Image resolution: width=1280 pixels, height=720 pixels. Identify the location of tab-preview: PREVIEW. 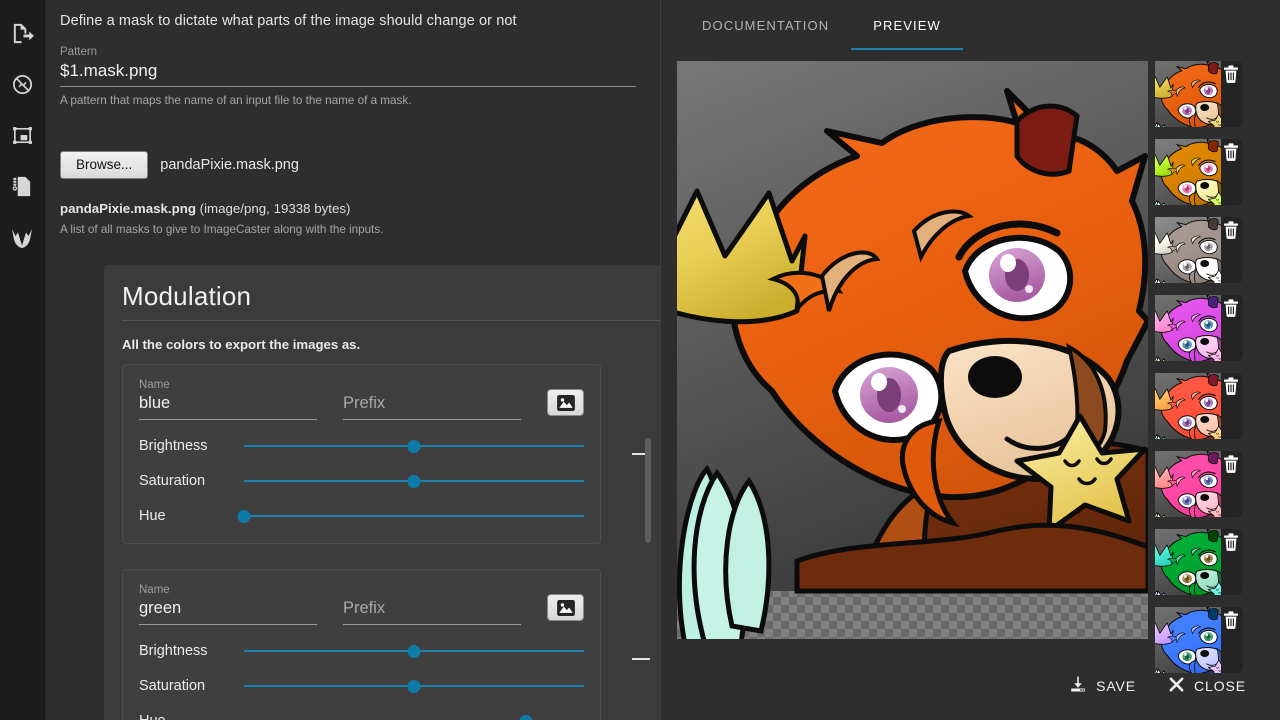
(907, 25).